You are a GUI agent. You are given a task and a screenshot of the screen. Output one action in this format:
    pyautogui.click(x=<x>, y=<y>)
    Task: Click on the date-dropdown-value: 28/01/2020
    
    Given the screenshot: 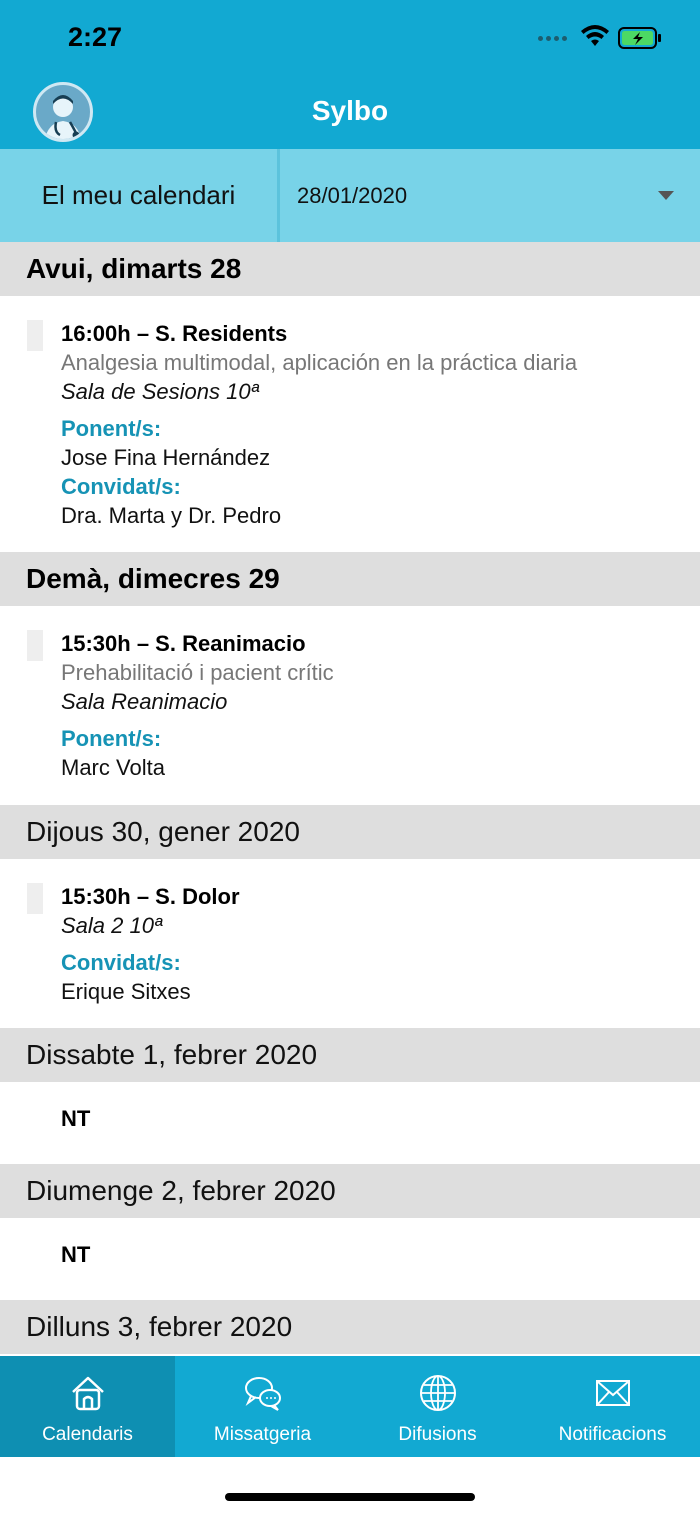 What is the action you would take?
    pyautogui.click(x=352, y=195)
    